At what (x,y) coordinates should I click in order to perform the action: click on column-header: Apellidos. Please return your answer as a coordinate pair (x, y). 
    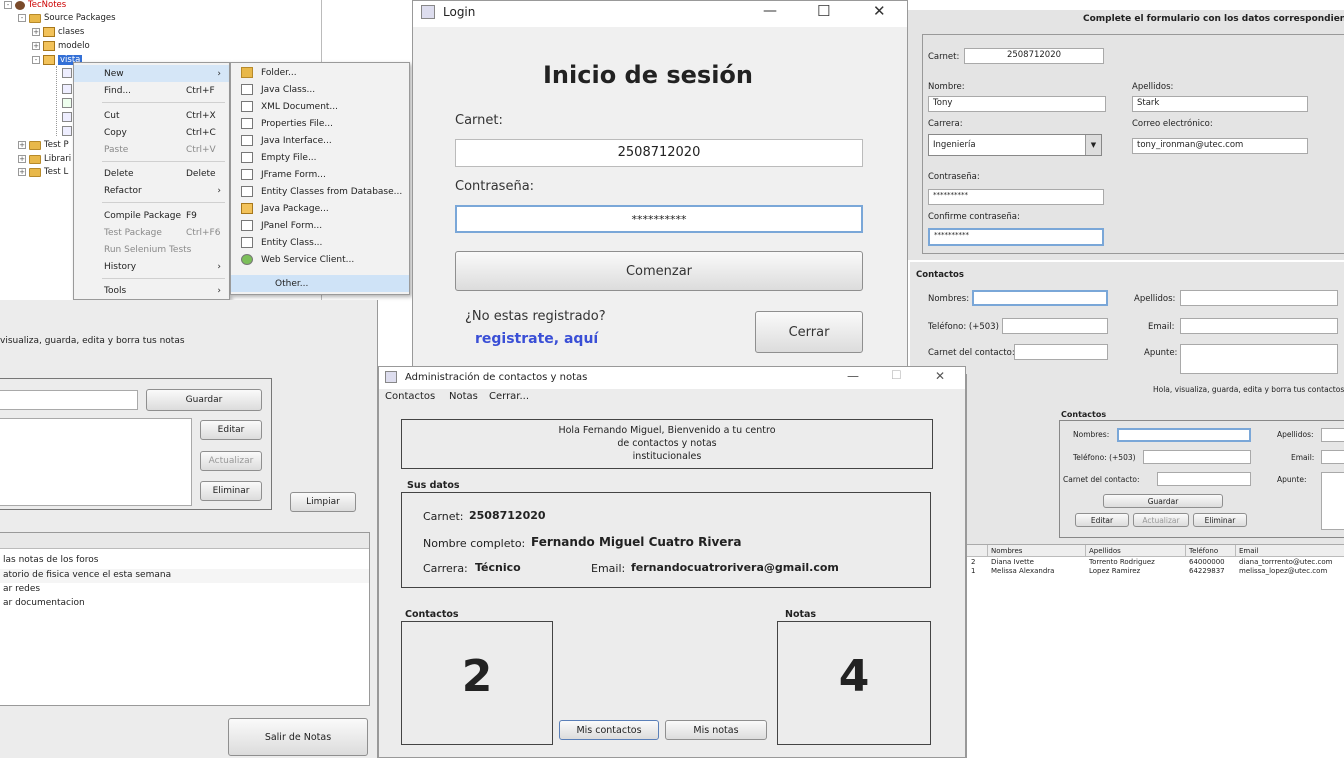
    Looking at the image, I should click on (1105, 551).